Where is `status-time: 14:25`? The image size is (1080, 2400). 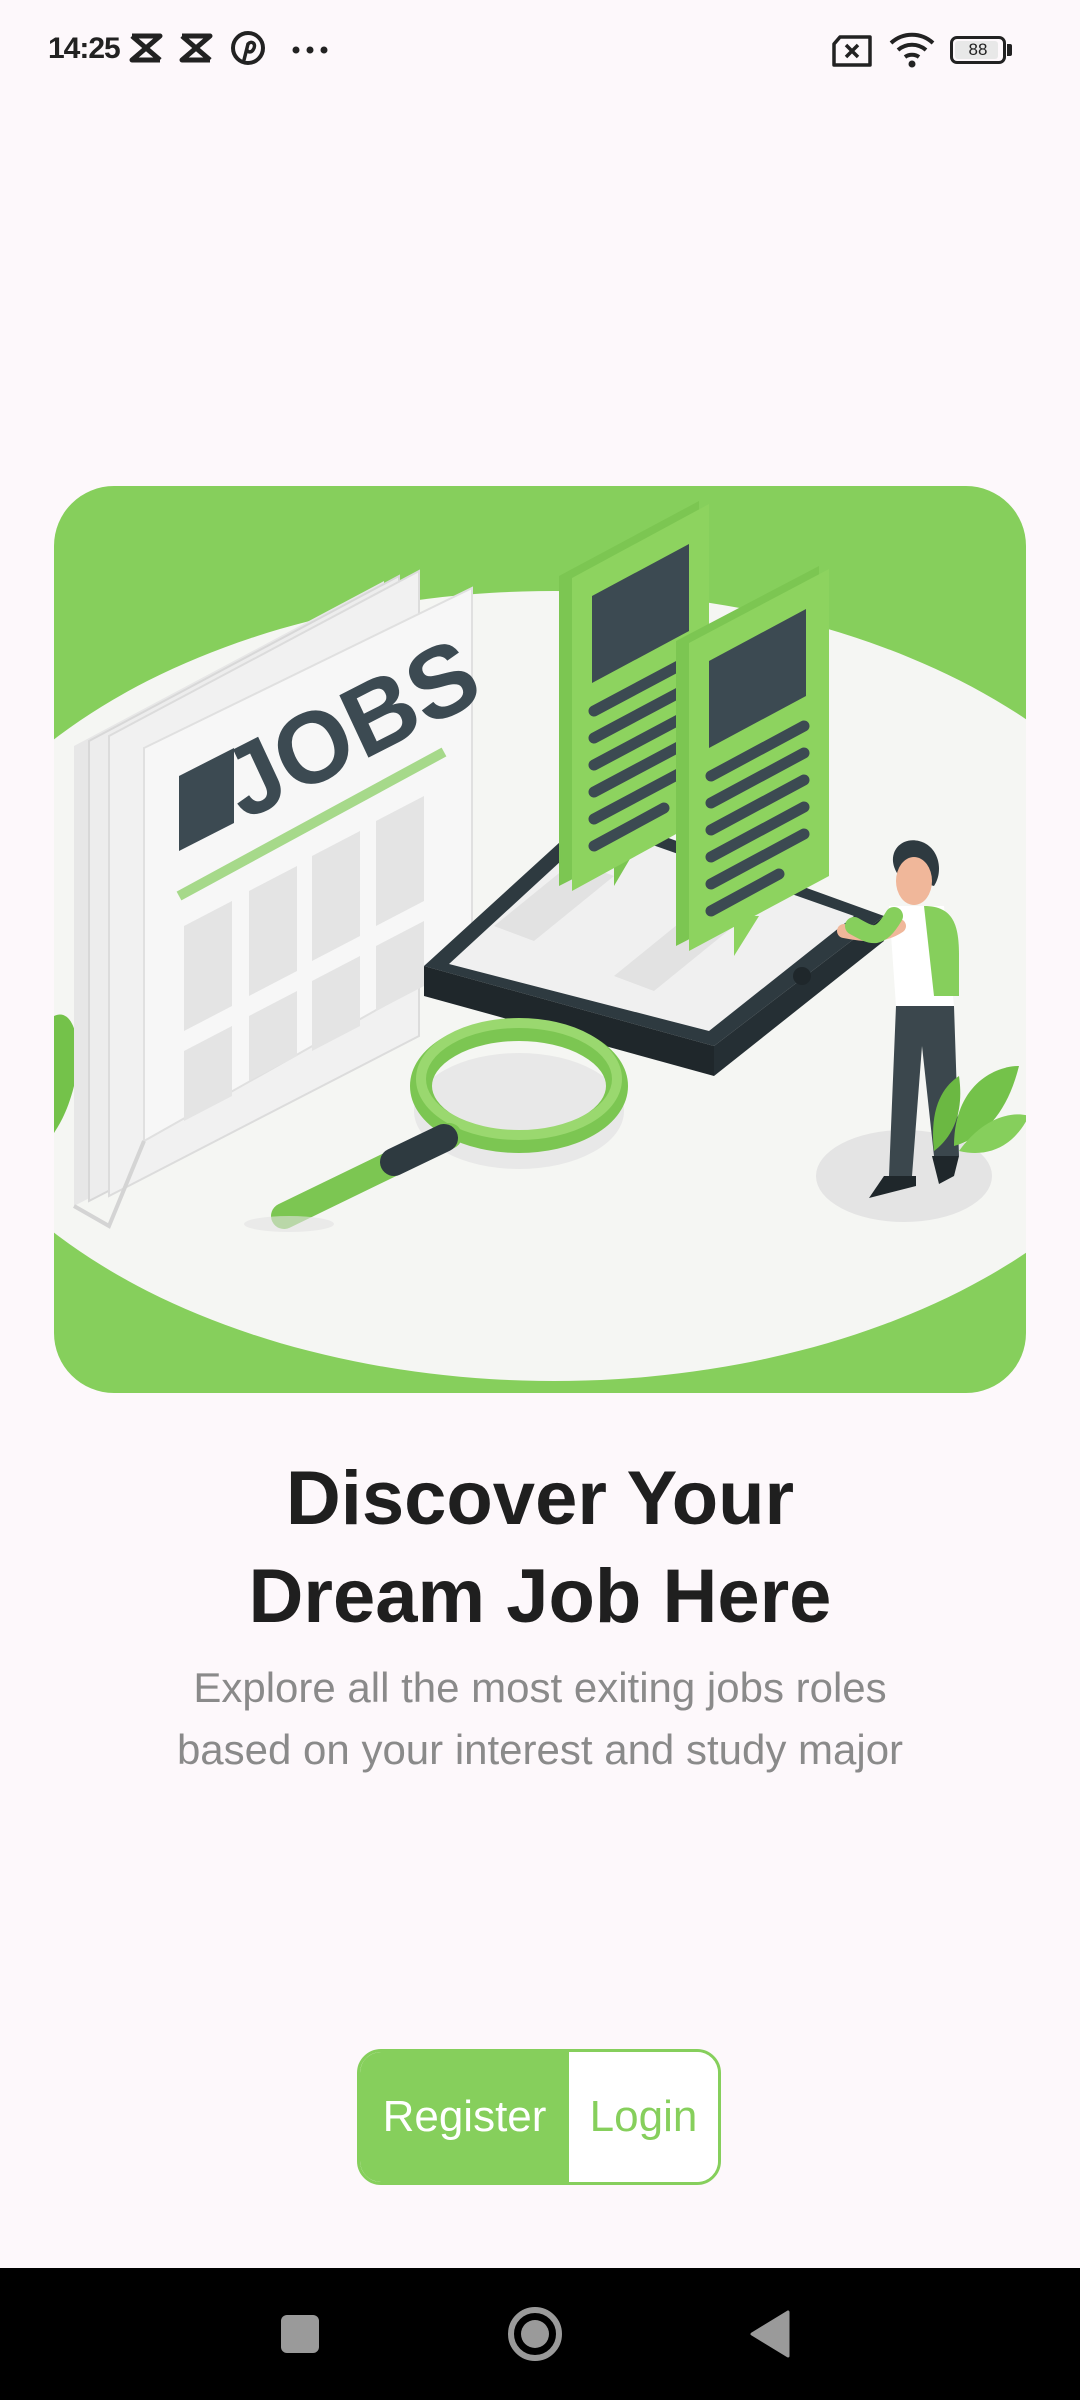
status-time: 14:25 is located at coordinates (84, 48).